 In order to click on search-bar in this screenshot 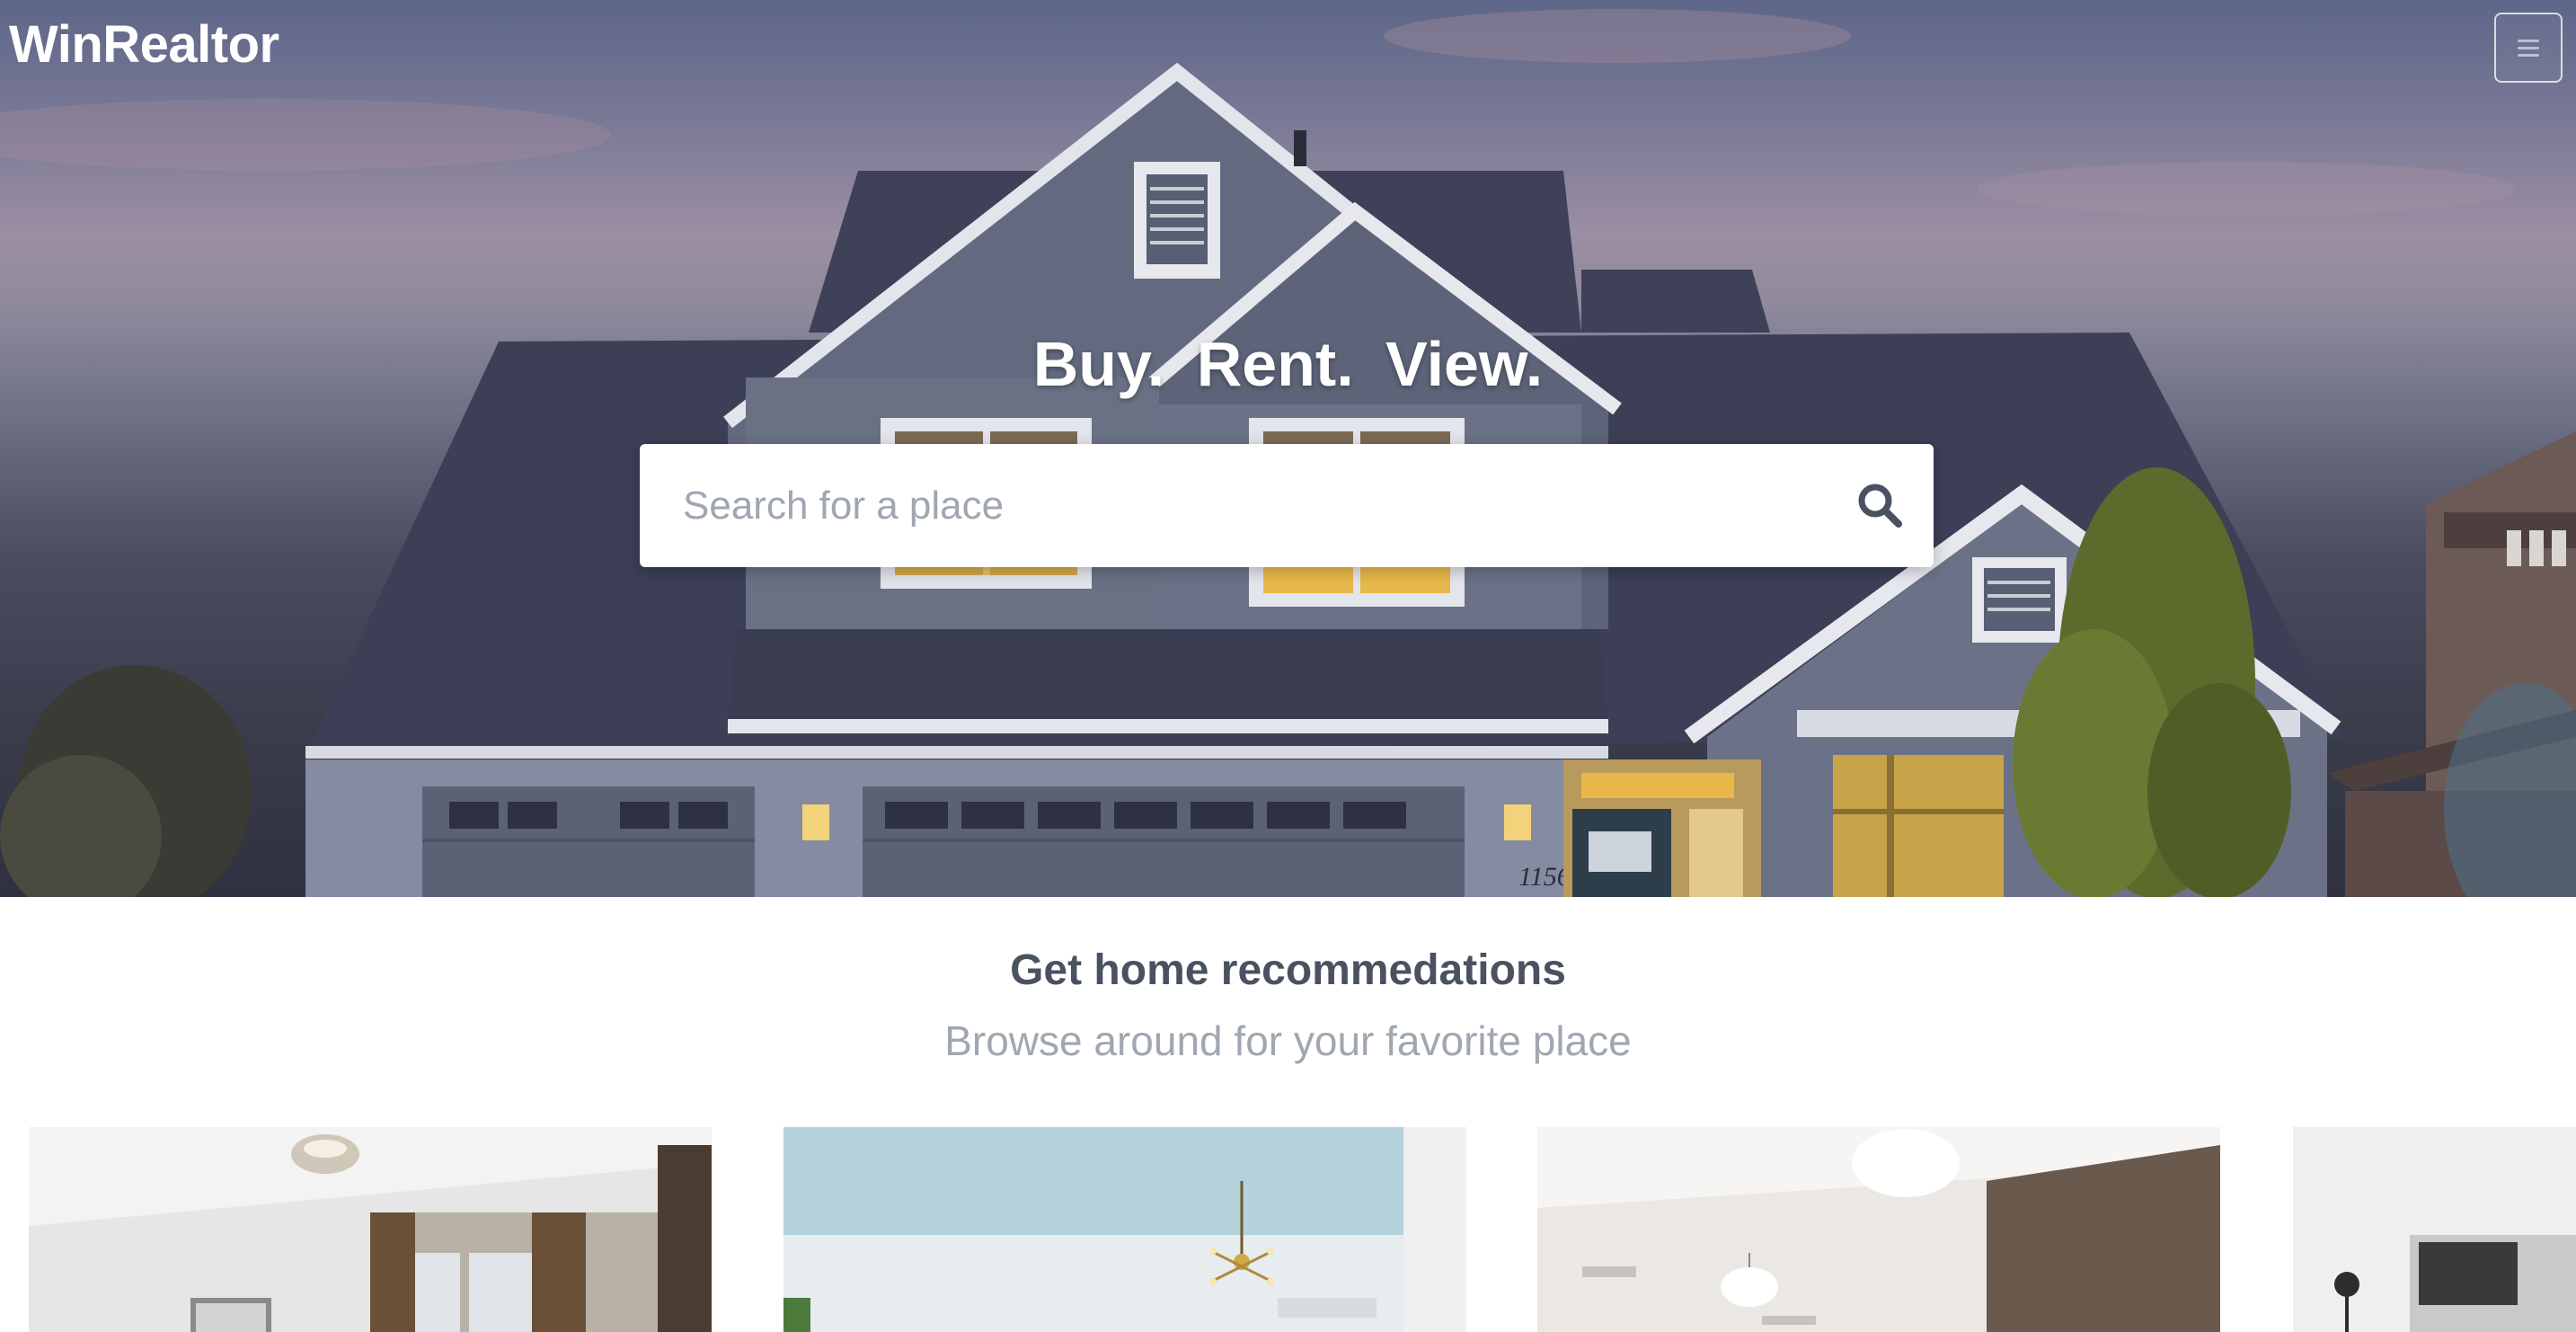, I will do `click(1287, 505)`.